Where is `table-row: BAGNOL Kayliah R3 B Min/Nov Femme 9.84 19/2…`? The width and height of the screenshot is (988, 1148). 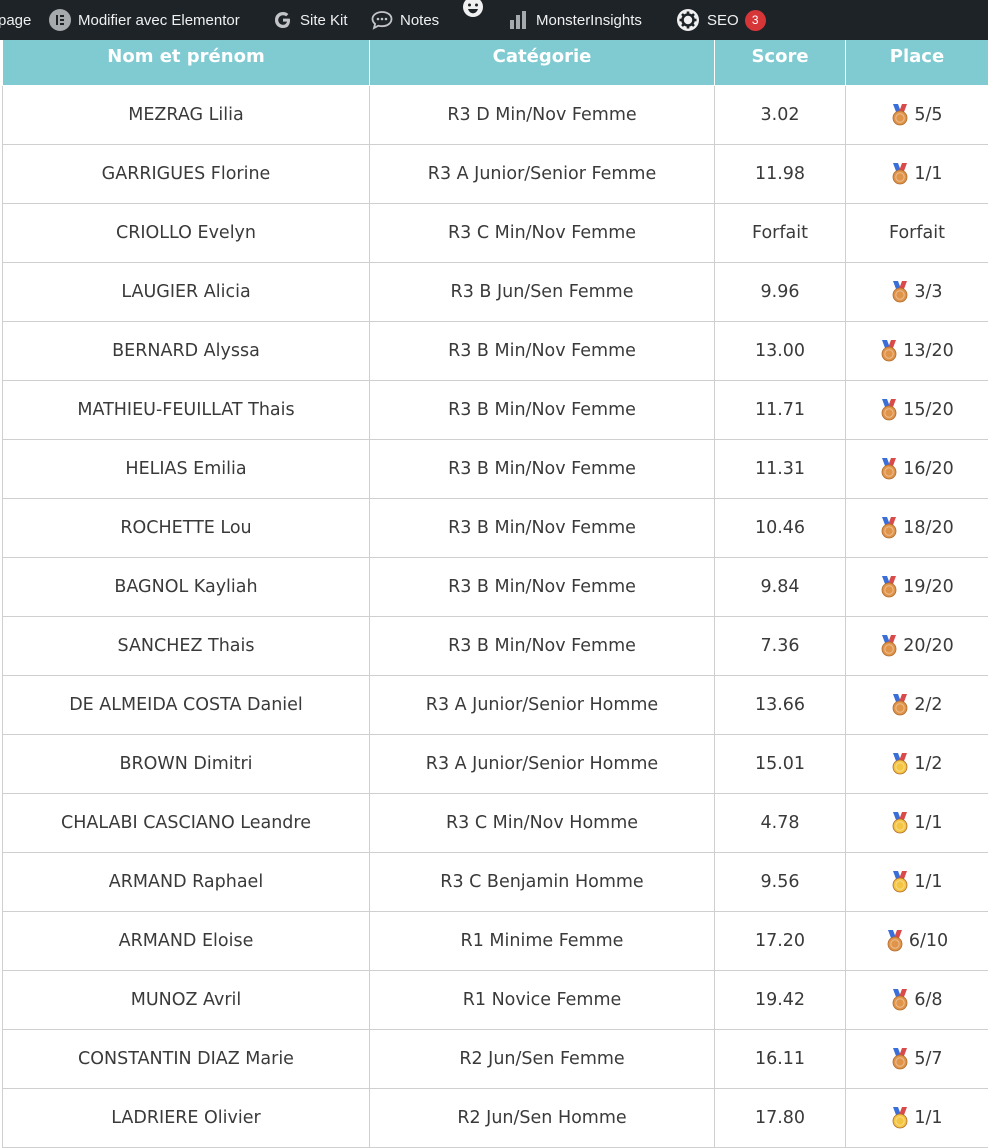
table-row: BAGNOL Kayliah R3 B Min/Nov Femme 9.84 19/2… is located at coordinates (495, 587).